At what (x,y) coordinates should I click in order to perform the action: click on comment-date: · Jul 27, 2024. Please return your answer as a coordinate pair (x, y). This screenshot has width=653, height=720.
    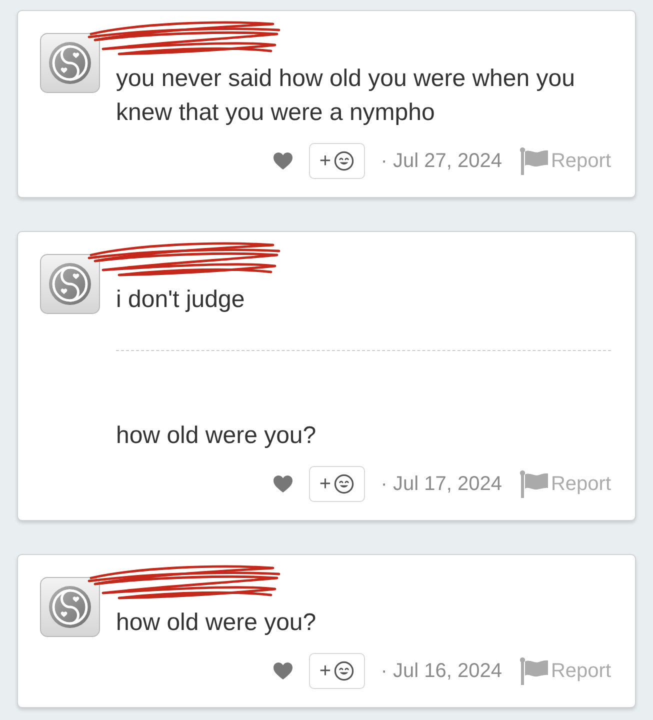
    Looking at the image, I should click on (441, 161).